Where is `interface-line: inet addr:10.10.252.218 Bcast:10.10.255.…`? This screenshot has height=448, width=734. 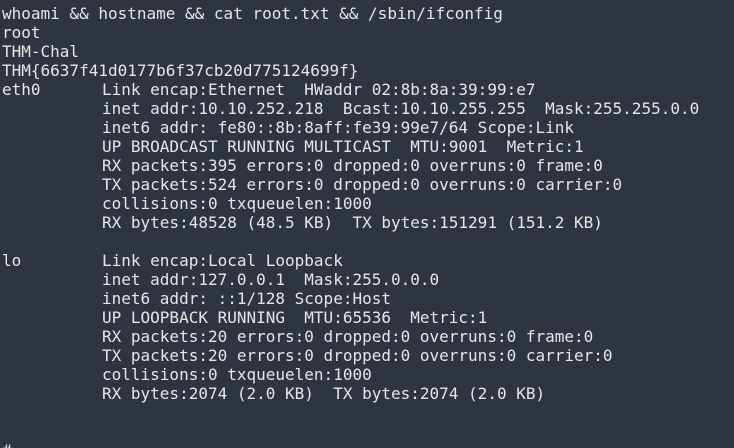
interface-line: inet addr:10.10.252.218 Bcast:10.10.255.… is located at coordinates (401, 108).